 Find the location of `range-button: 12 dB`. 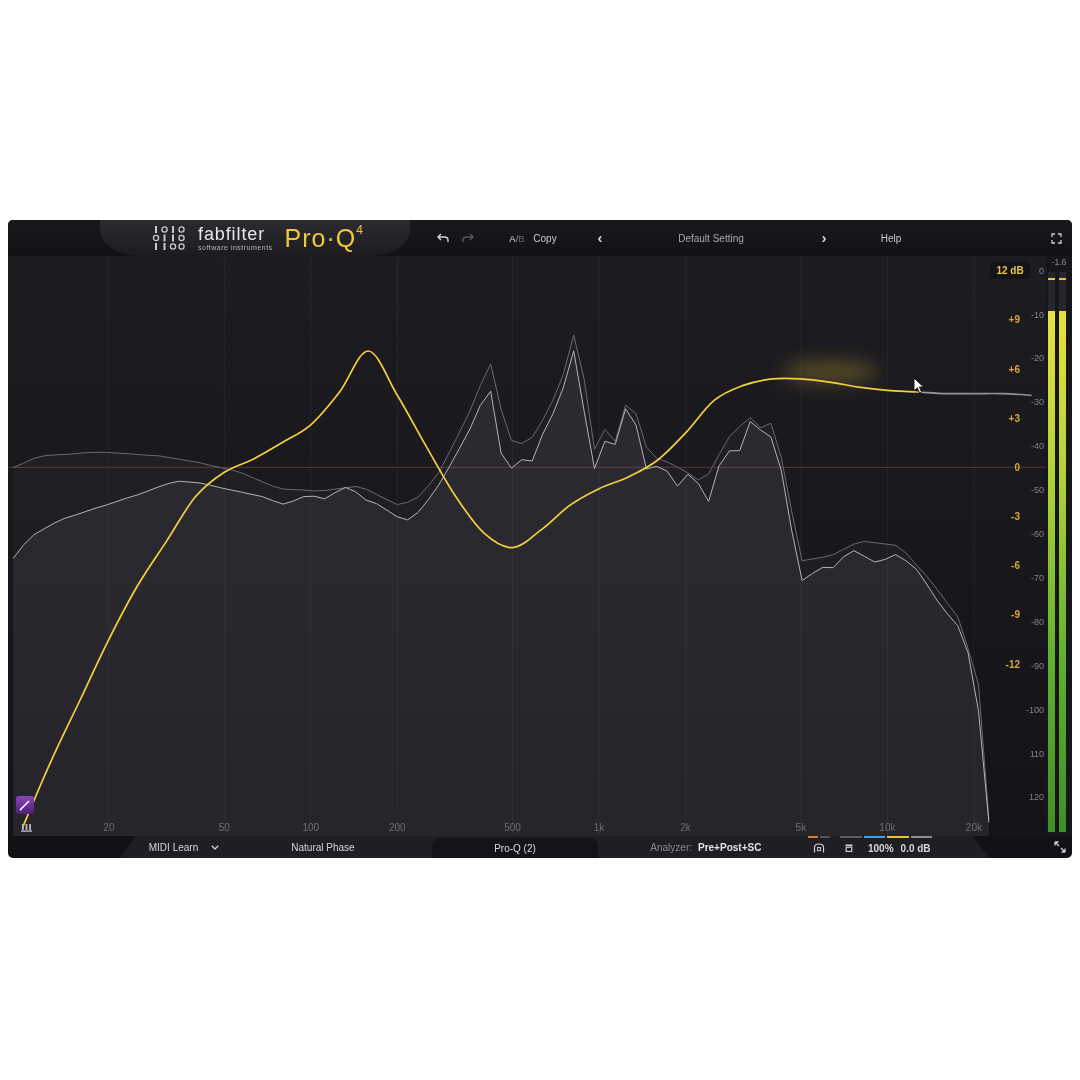

range-button: 12 dB is located at coordinates (1010, 270).